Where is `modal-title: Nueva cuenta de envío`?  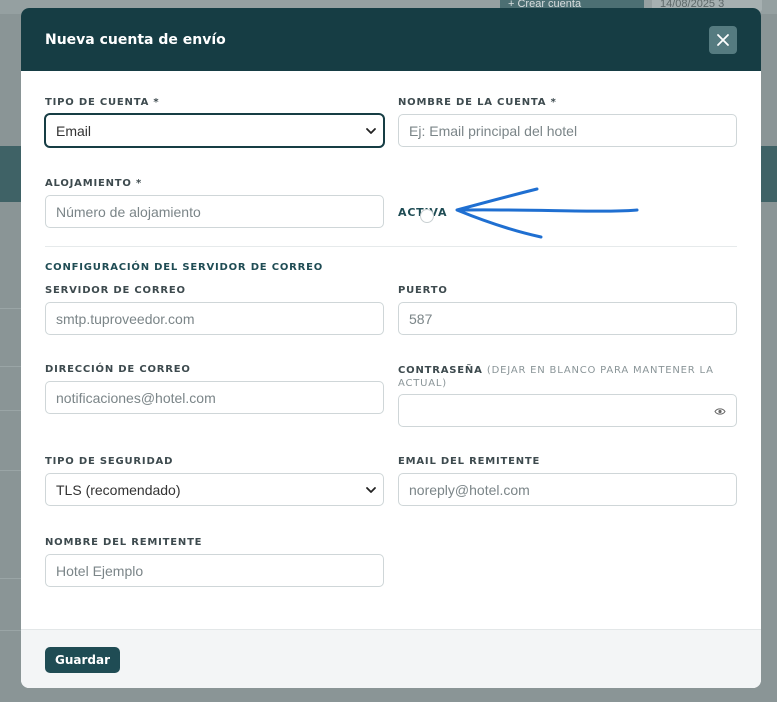
modal-title: Nueva cuenta de envío is located at coordinates (135, 40).